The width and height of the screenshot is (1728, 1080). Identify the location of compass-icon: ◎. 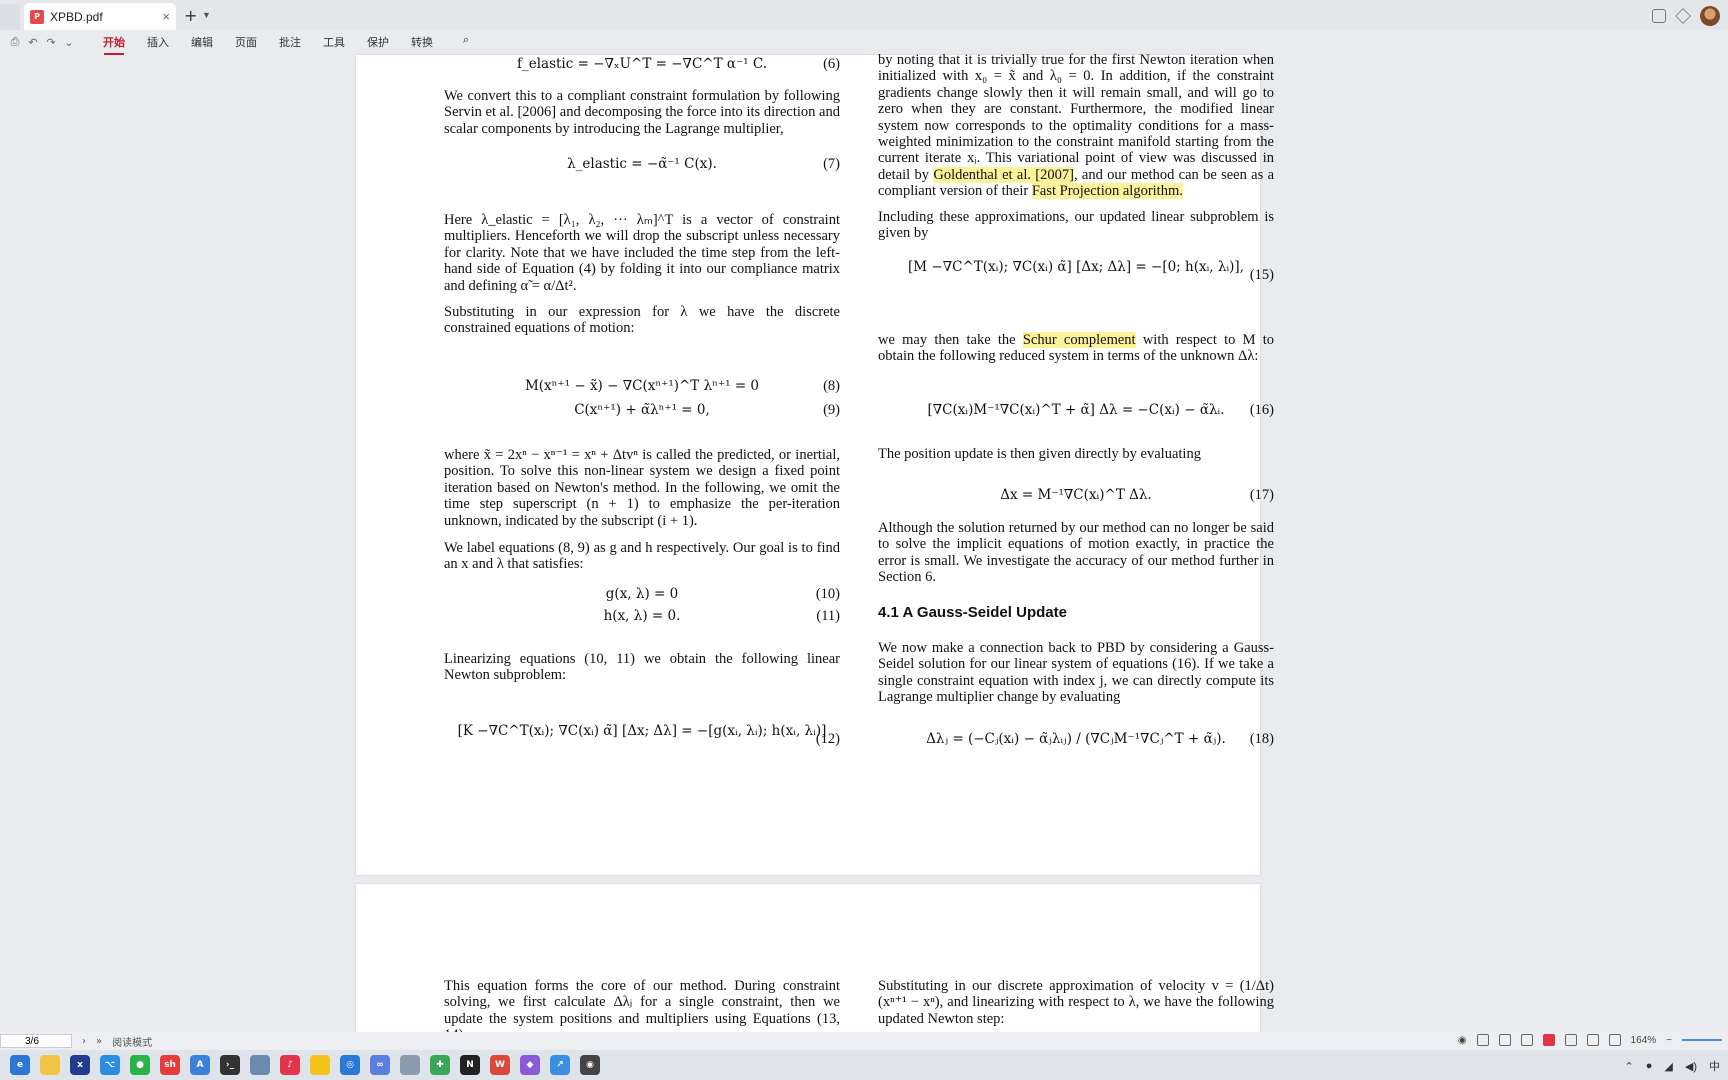
(350, 1065).